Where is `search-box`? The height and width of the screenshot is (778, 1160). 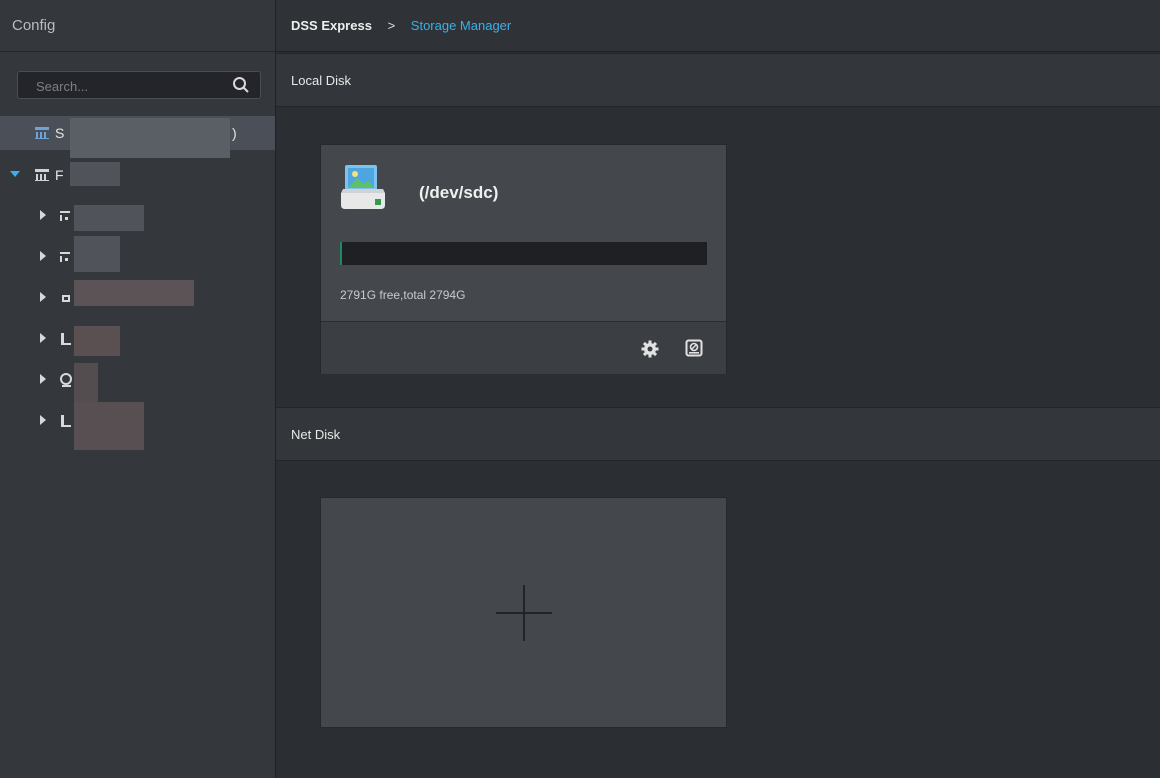
search-box is located at coordinates (139, 85).